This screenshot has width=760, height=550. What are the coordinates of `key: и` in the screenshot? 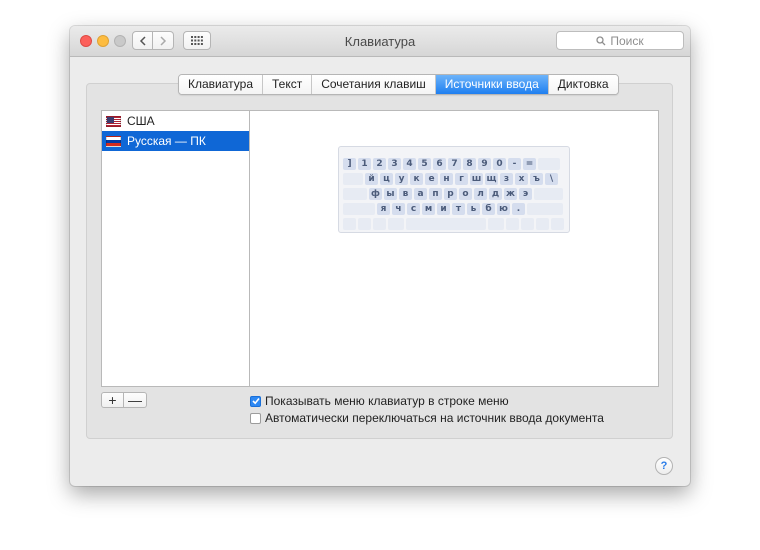 It's located at (443, 209).